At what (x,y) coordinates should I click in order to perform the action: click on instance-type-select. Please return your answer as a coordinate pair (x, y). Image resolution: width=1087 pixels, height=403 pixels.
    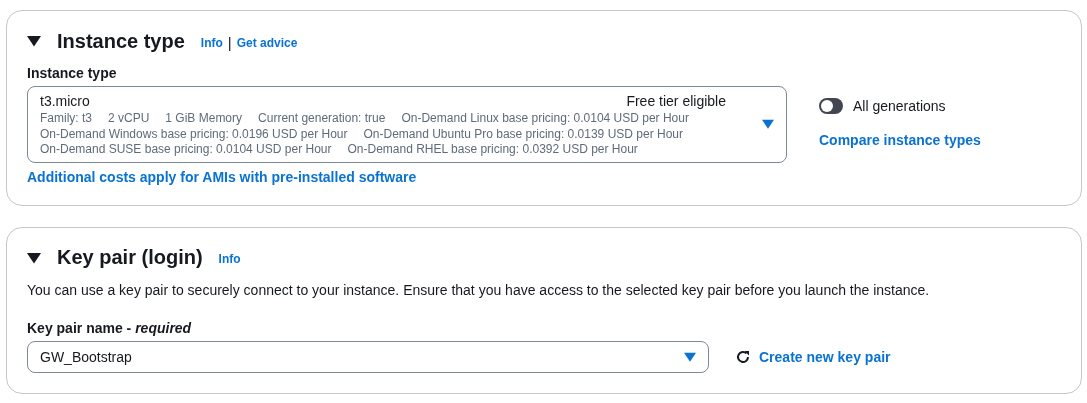
    Looking at the image, I should click on (407, 124).